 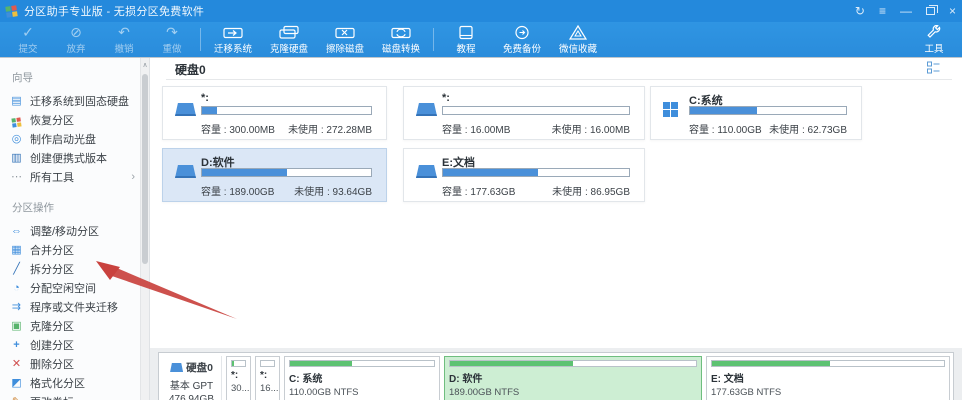 I want to click on redo-icon: ↷, so click(x=172, y=31).